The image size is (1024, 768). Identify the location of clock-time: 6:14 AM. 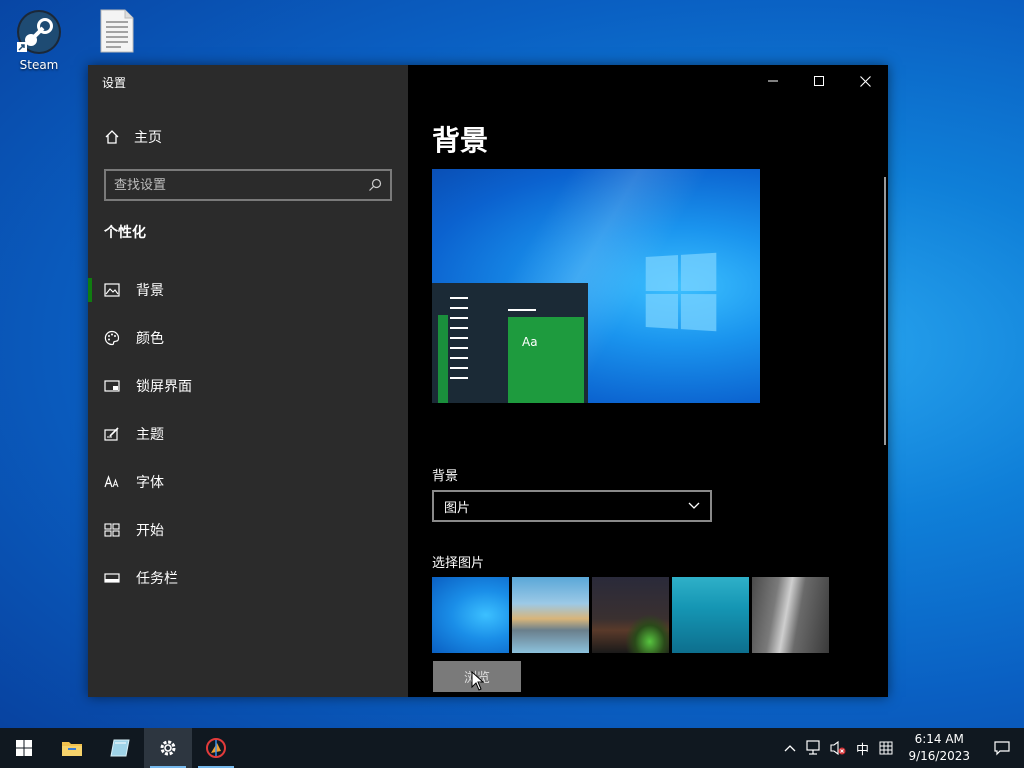
(939, 739).